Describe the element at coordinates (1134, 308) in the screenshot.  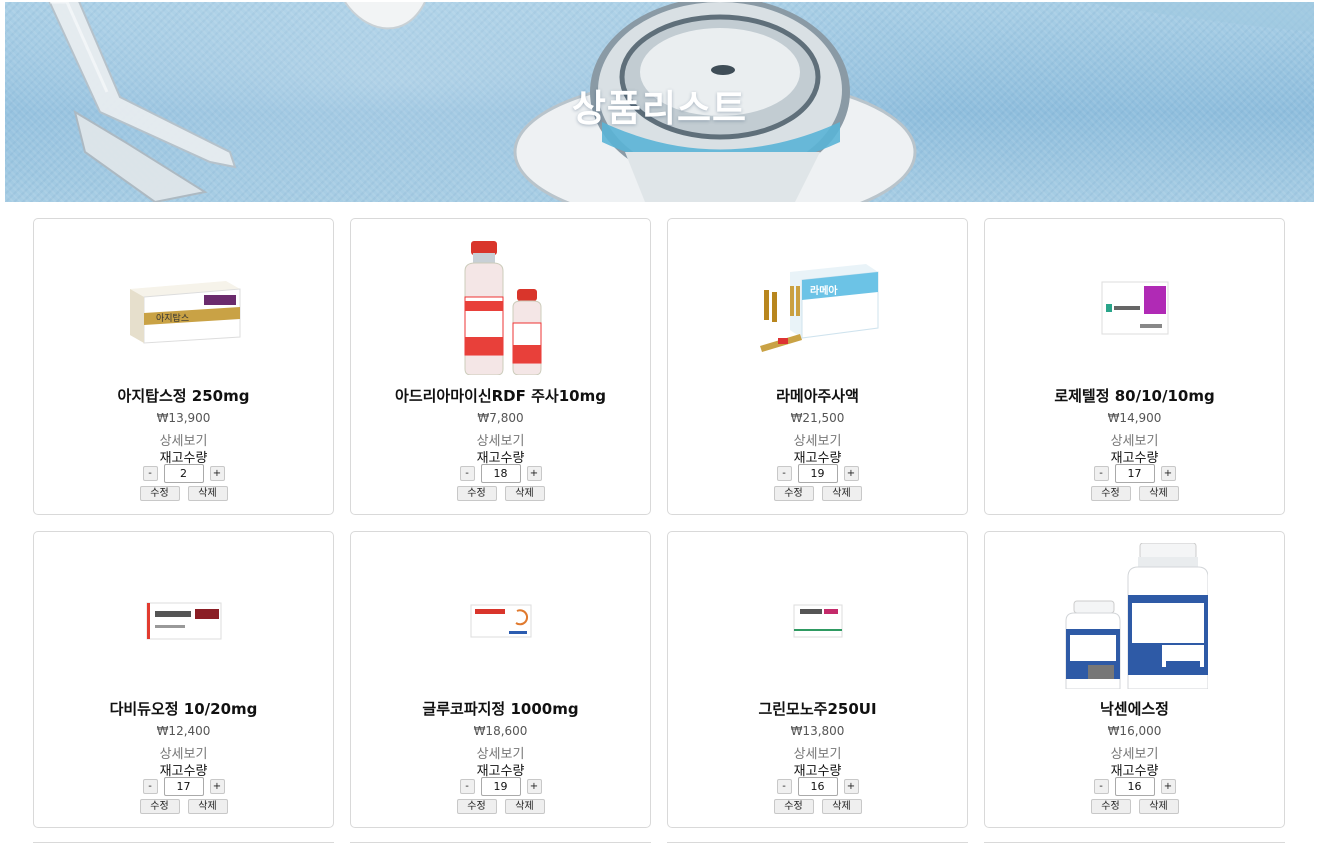
I see `rozetel-box-image` at that location.